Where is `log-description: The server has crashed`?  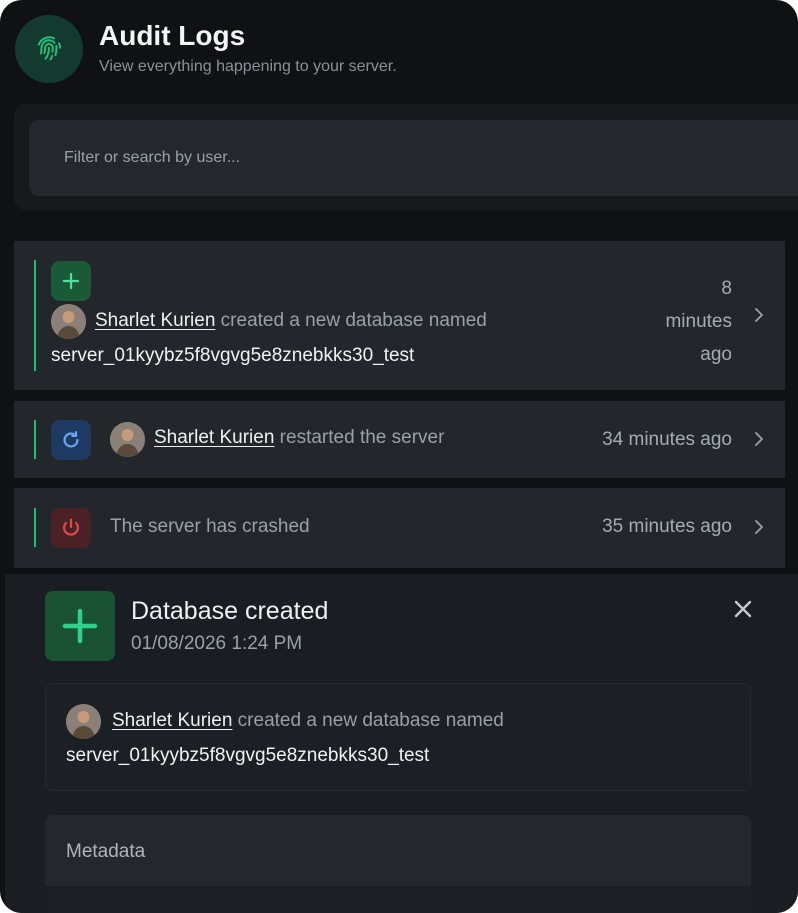
log-description: The server has crashed is located at coordinates (210, 526).